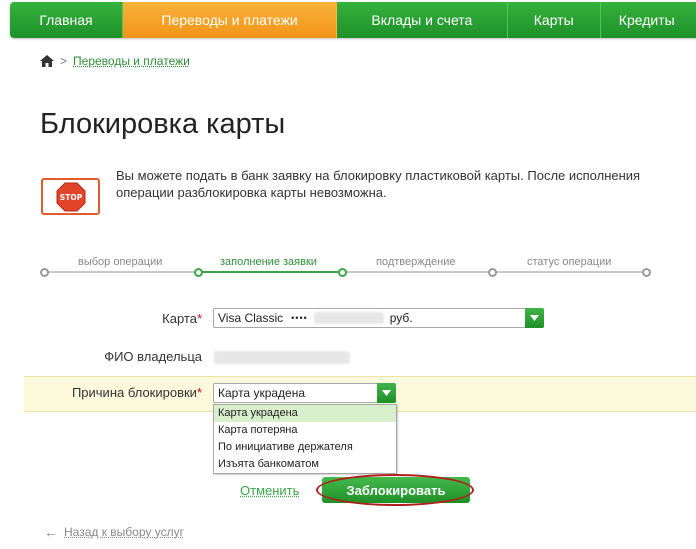 The width and height of the screenshot is (696, 549). Describe the element at coordinates (395, 490) in the screenshot. I see `highlight-ellipse` at that location.